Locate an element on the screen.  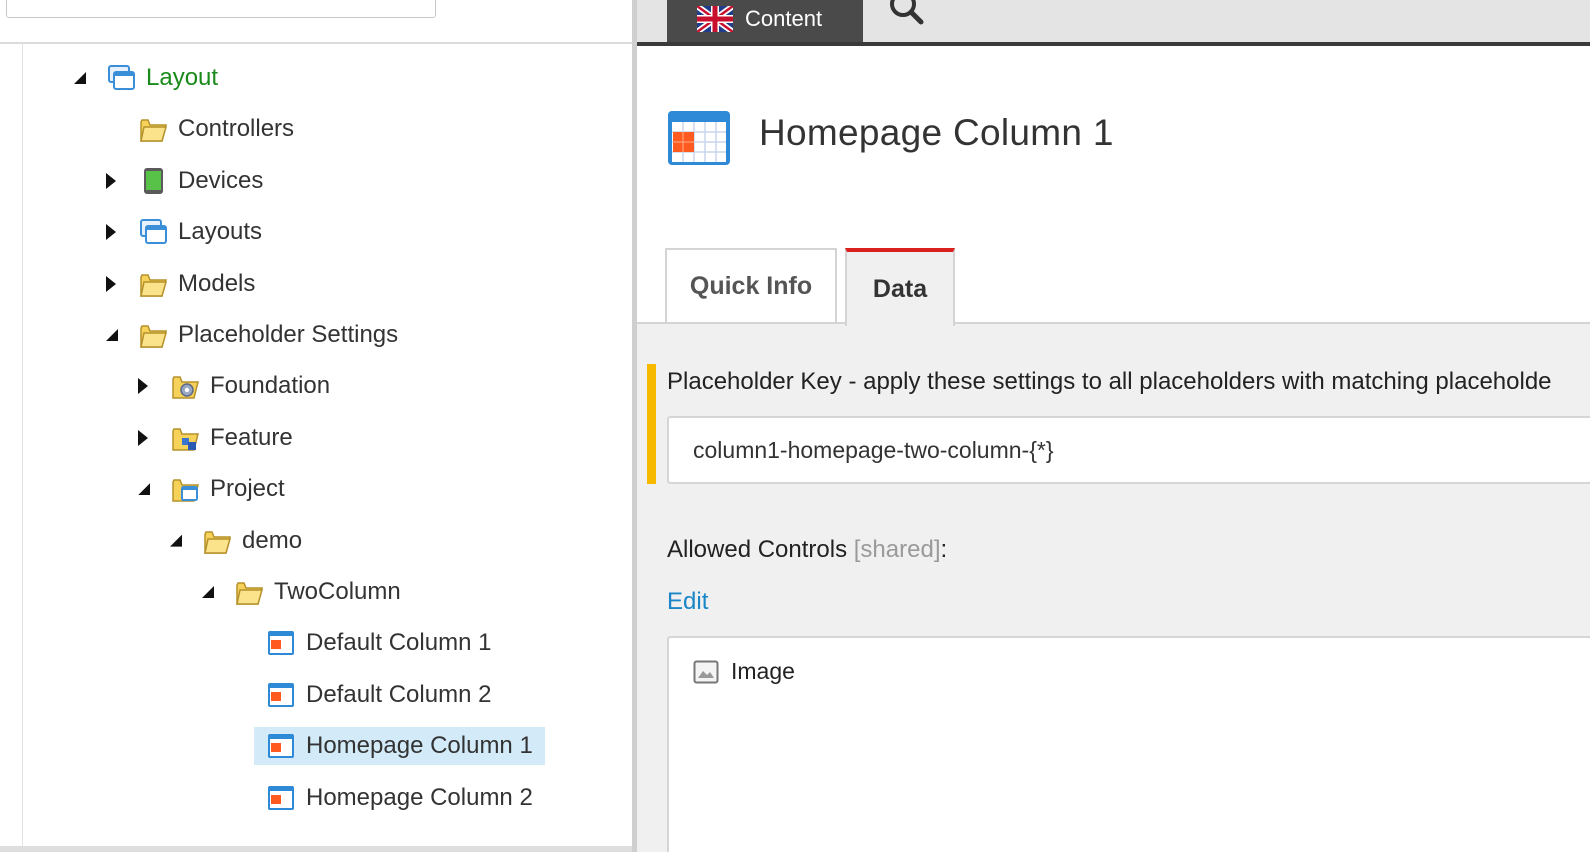
tree-item-label: Placeholder Settings is located at coordinates (288, 334).